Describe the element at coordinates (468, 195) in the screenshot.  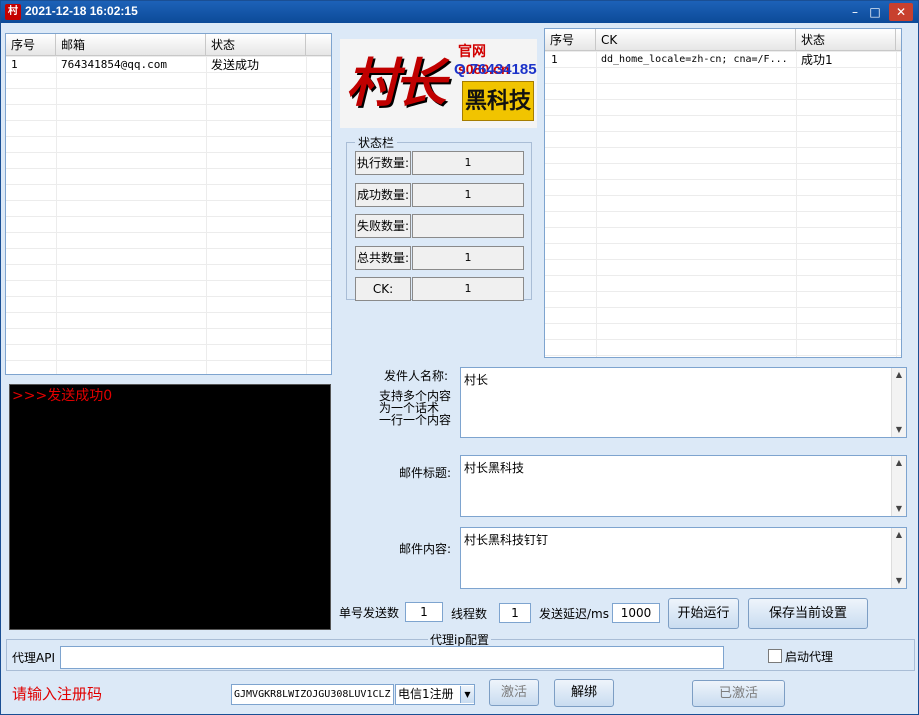
I see `stat-success-value: 1` at that location.